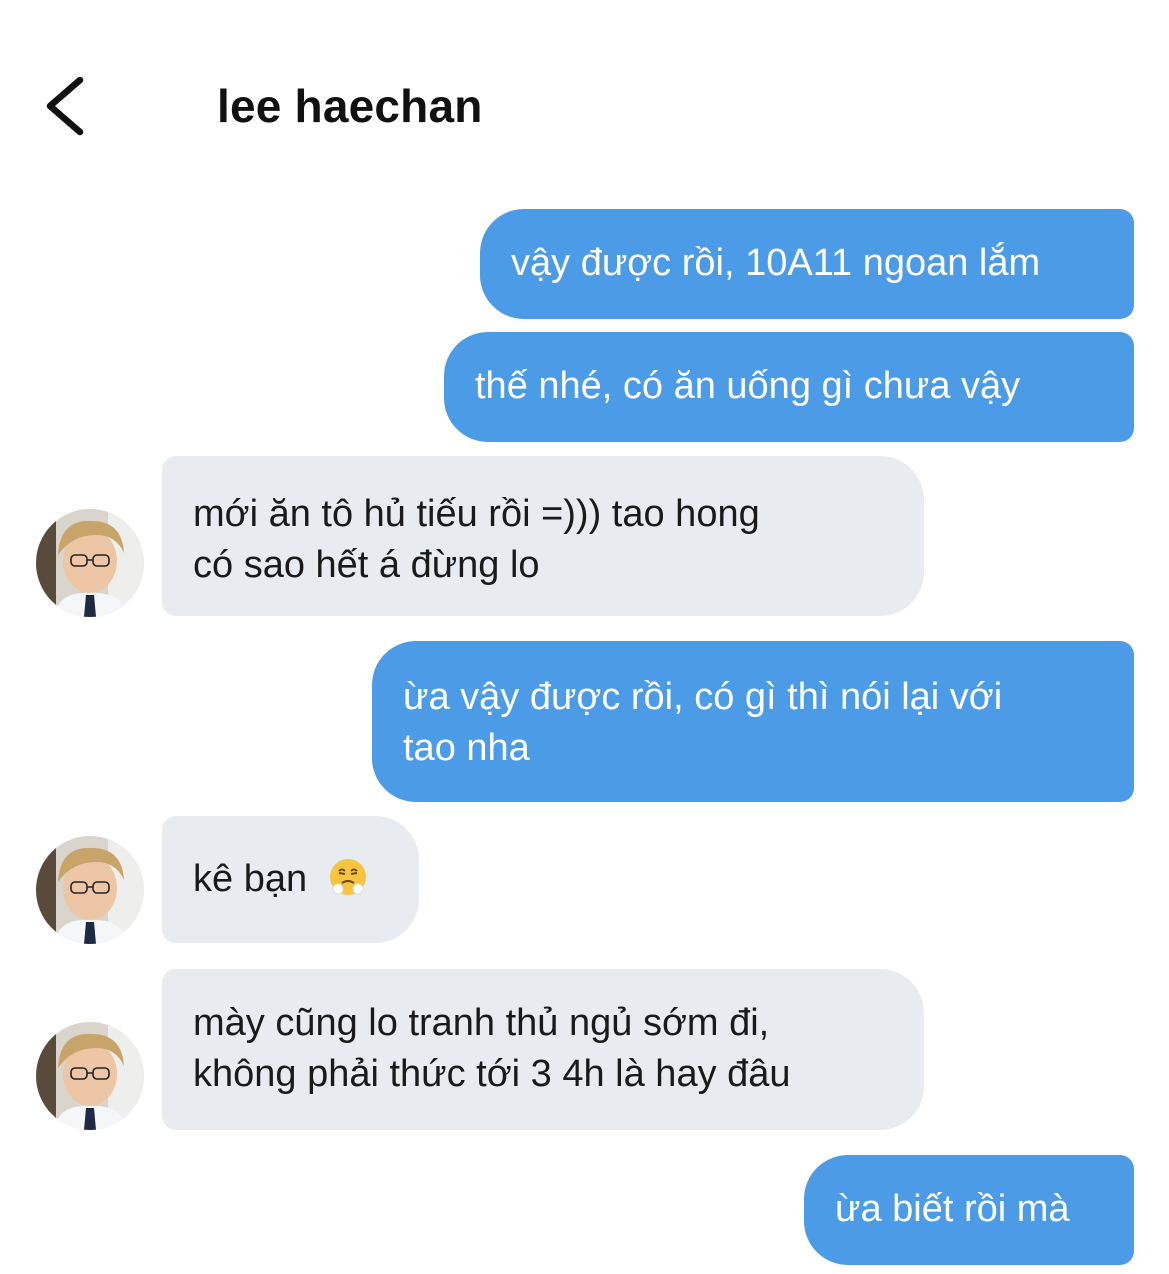 The image size is (1169, 1274). I want to click on message-text: vậy được rồi, 10A11 ngoan lắm, so click(776, 263).